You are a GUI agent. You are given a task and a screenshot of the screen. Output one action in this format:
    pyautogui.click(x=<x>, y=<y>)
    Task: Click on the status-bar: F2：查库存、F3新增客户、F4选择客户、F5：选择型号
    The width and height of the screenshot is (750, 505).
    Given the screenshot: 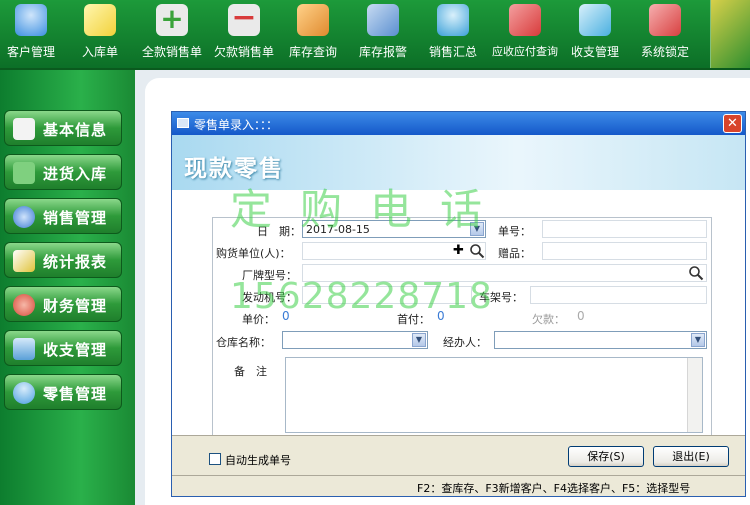 What is the action you would take?
    pyautogui.click(x=458, y=485)
    